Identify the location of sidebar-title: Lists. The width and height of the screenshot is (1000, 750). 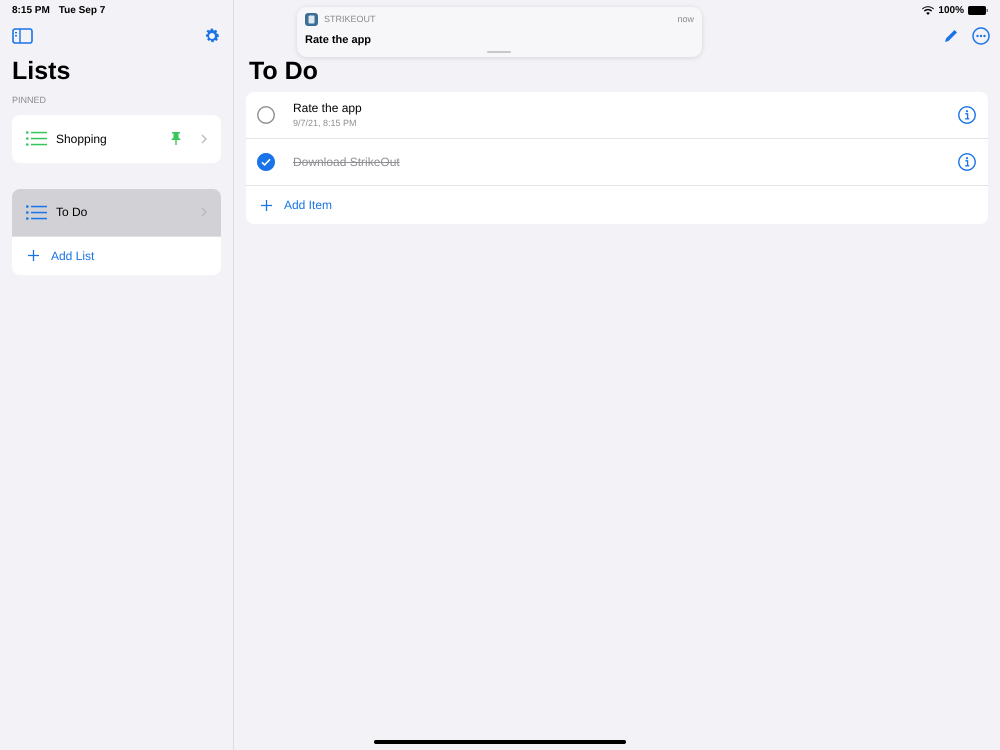
(41, 71).